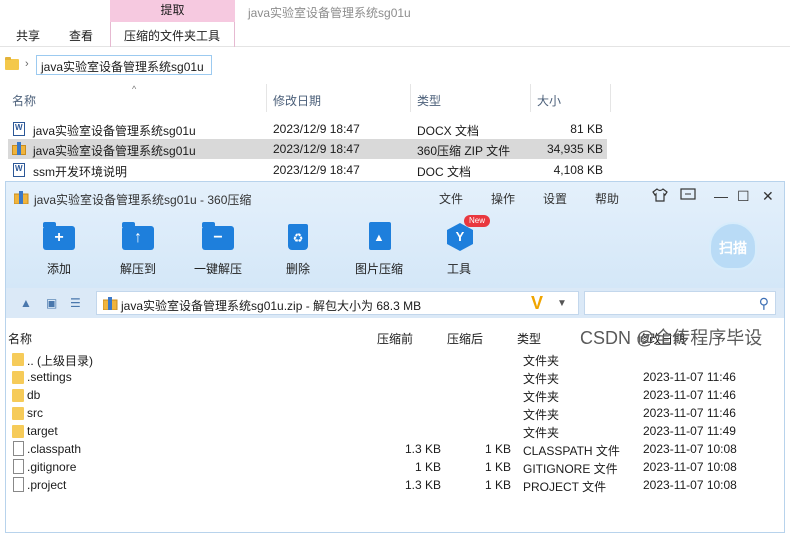 Image resolution: width=790 pixels, height=533 pixels. Describe the element at coordinates (721, 196) in the screenshot. I see `minimize-icon: —` at that location.